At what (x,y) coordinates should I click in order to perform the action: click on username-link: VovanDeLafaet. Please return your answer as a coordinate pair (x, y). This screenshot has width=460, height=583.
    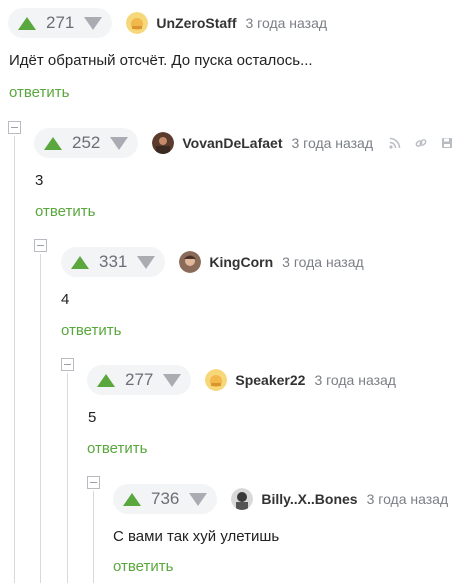
    Looking at the image, I should click on (232, 143).